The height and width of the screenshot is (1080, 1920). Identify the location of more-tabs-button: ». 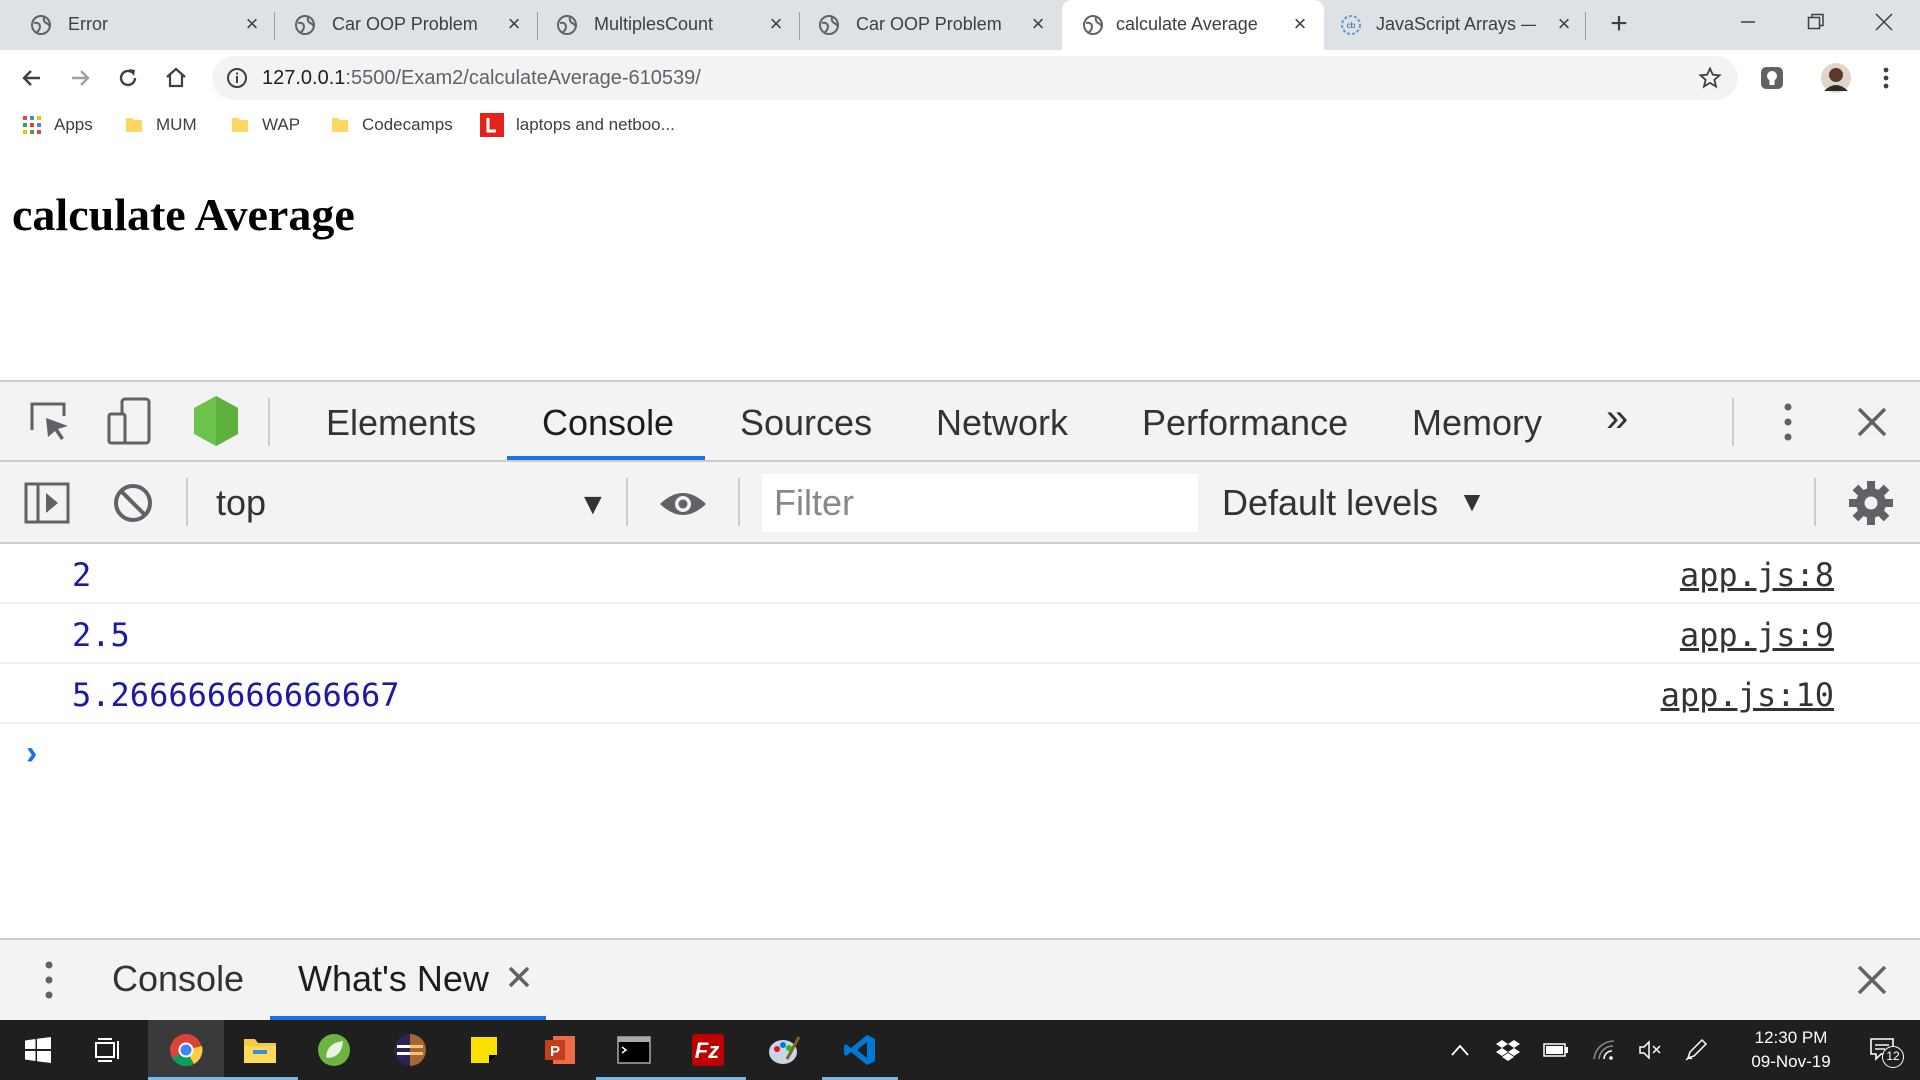
(1617, 418).